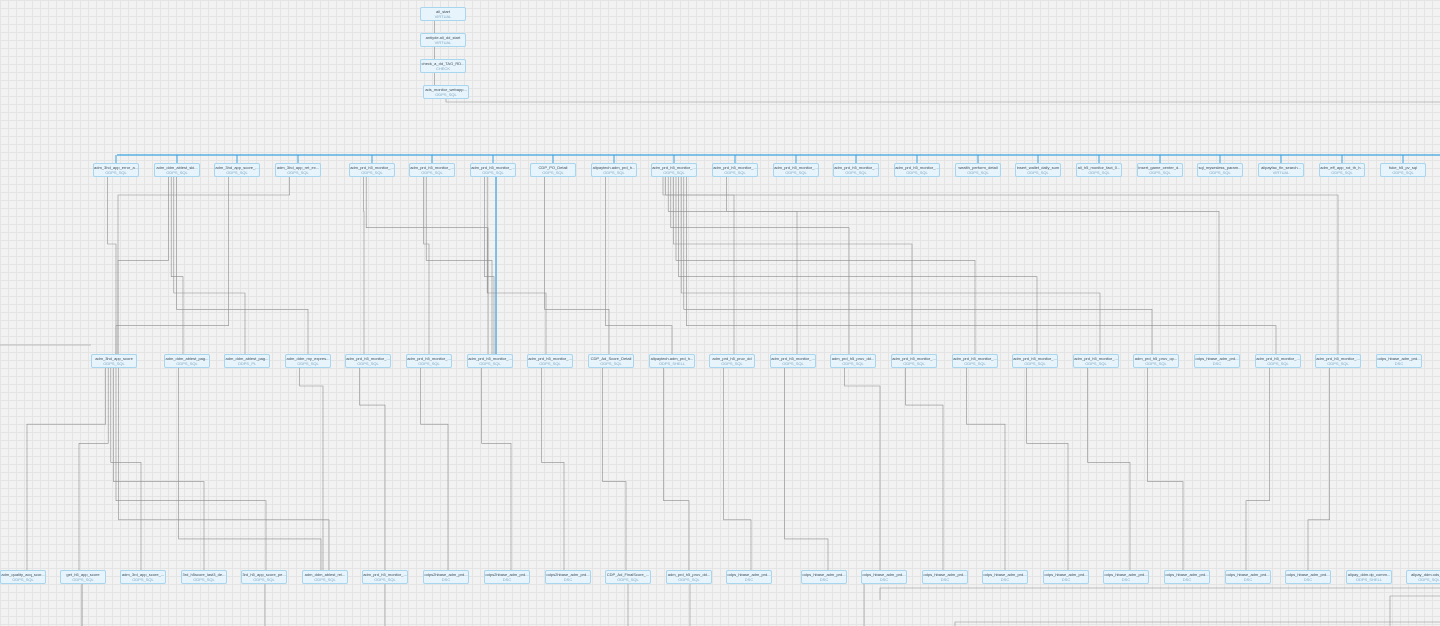 The width and height of the screenshot is (1440, 626). I want to click on dag-node: sql_mysesless_param... ODPS_SQL, so click(1220, 170).